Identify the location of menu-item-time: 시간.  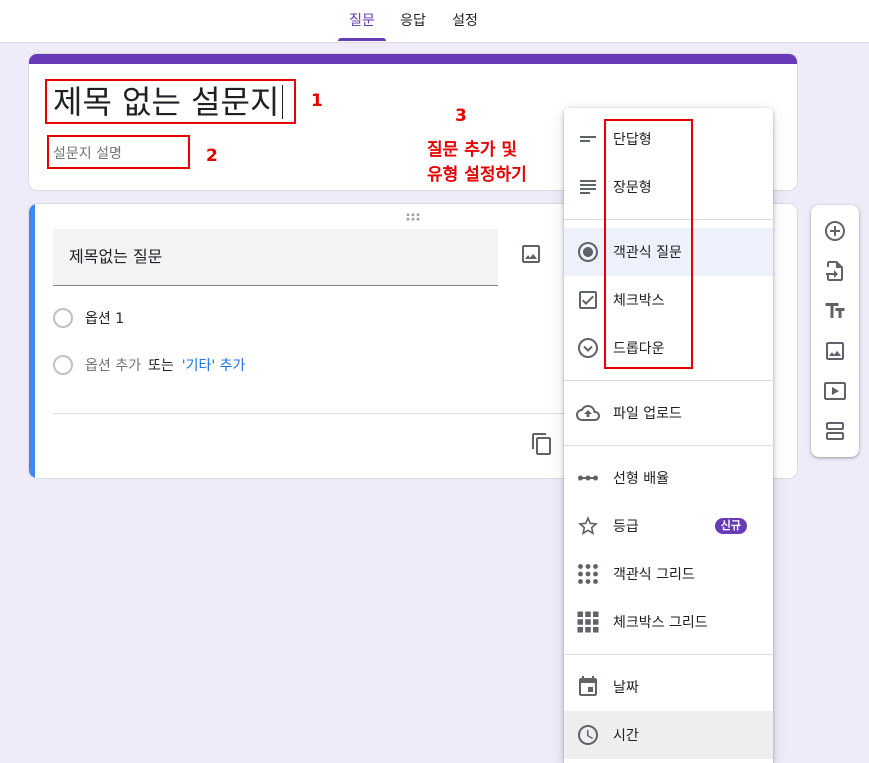
(668, 735).